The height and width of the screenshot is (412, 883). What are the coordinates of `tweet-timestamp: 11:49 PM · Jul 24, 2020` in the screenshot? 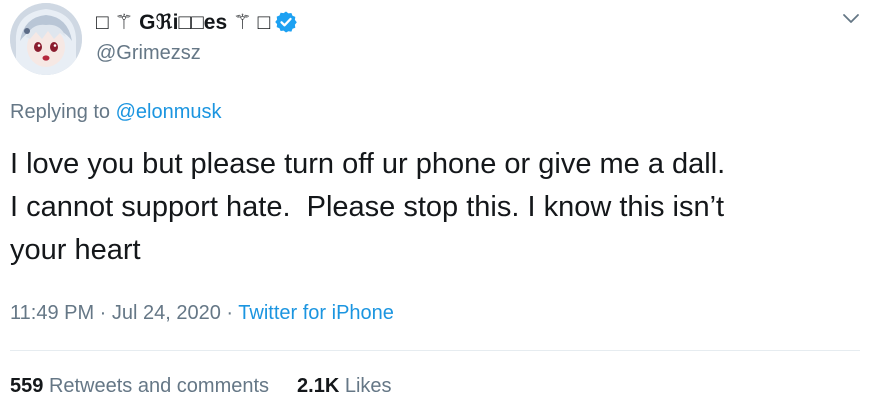 It's located at (115, 313).